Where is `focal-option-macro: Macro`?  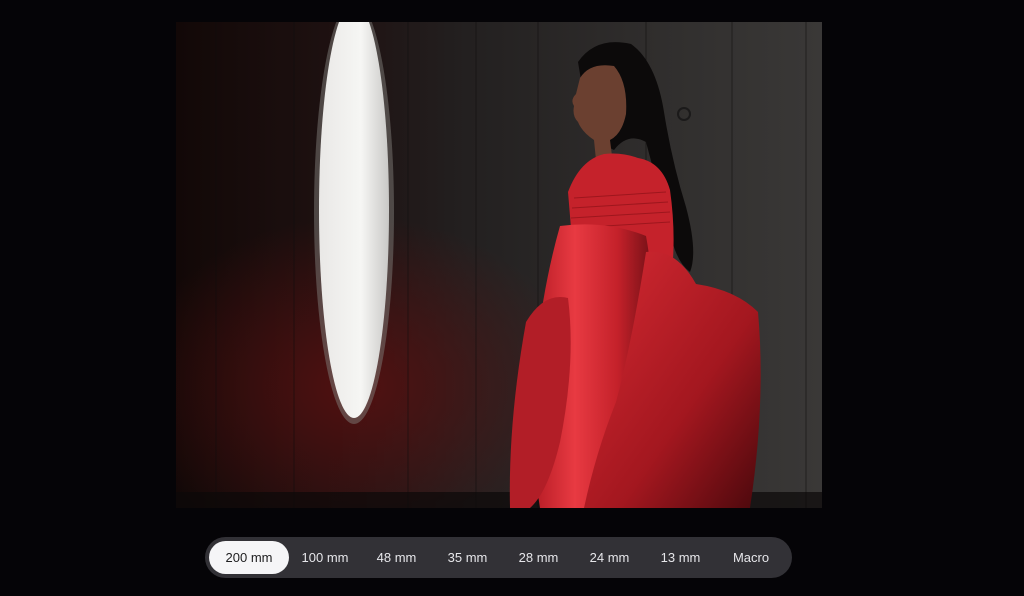
focal-option-macro: Macro is located at coordinates (751, 557).